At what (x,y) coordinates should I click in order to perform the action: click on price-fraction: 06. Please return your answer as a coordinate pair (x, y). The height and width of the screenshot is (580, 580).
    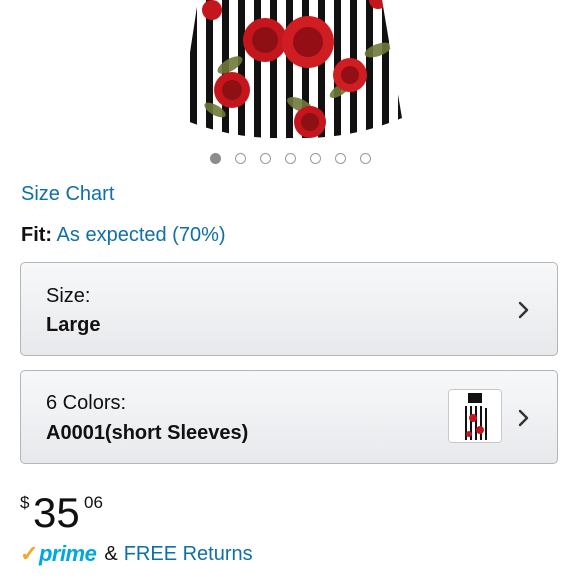
    Looking at the image, I should click on (93, 502).